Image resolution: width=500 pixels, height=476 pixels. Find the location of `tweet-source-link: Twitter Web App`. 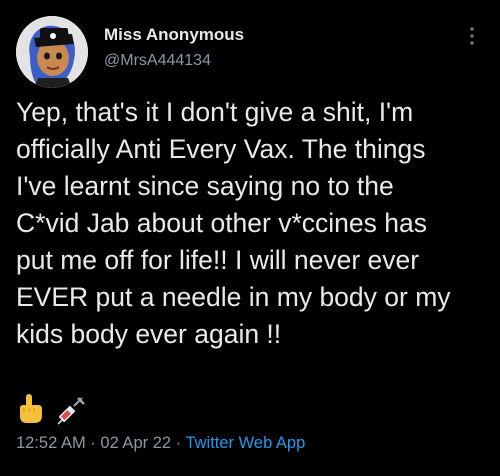

tweet-source-link: Twitter Web App is located at coordinates (245, 443).